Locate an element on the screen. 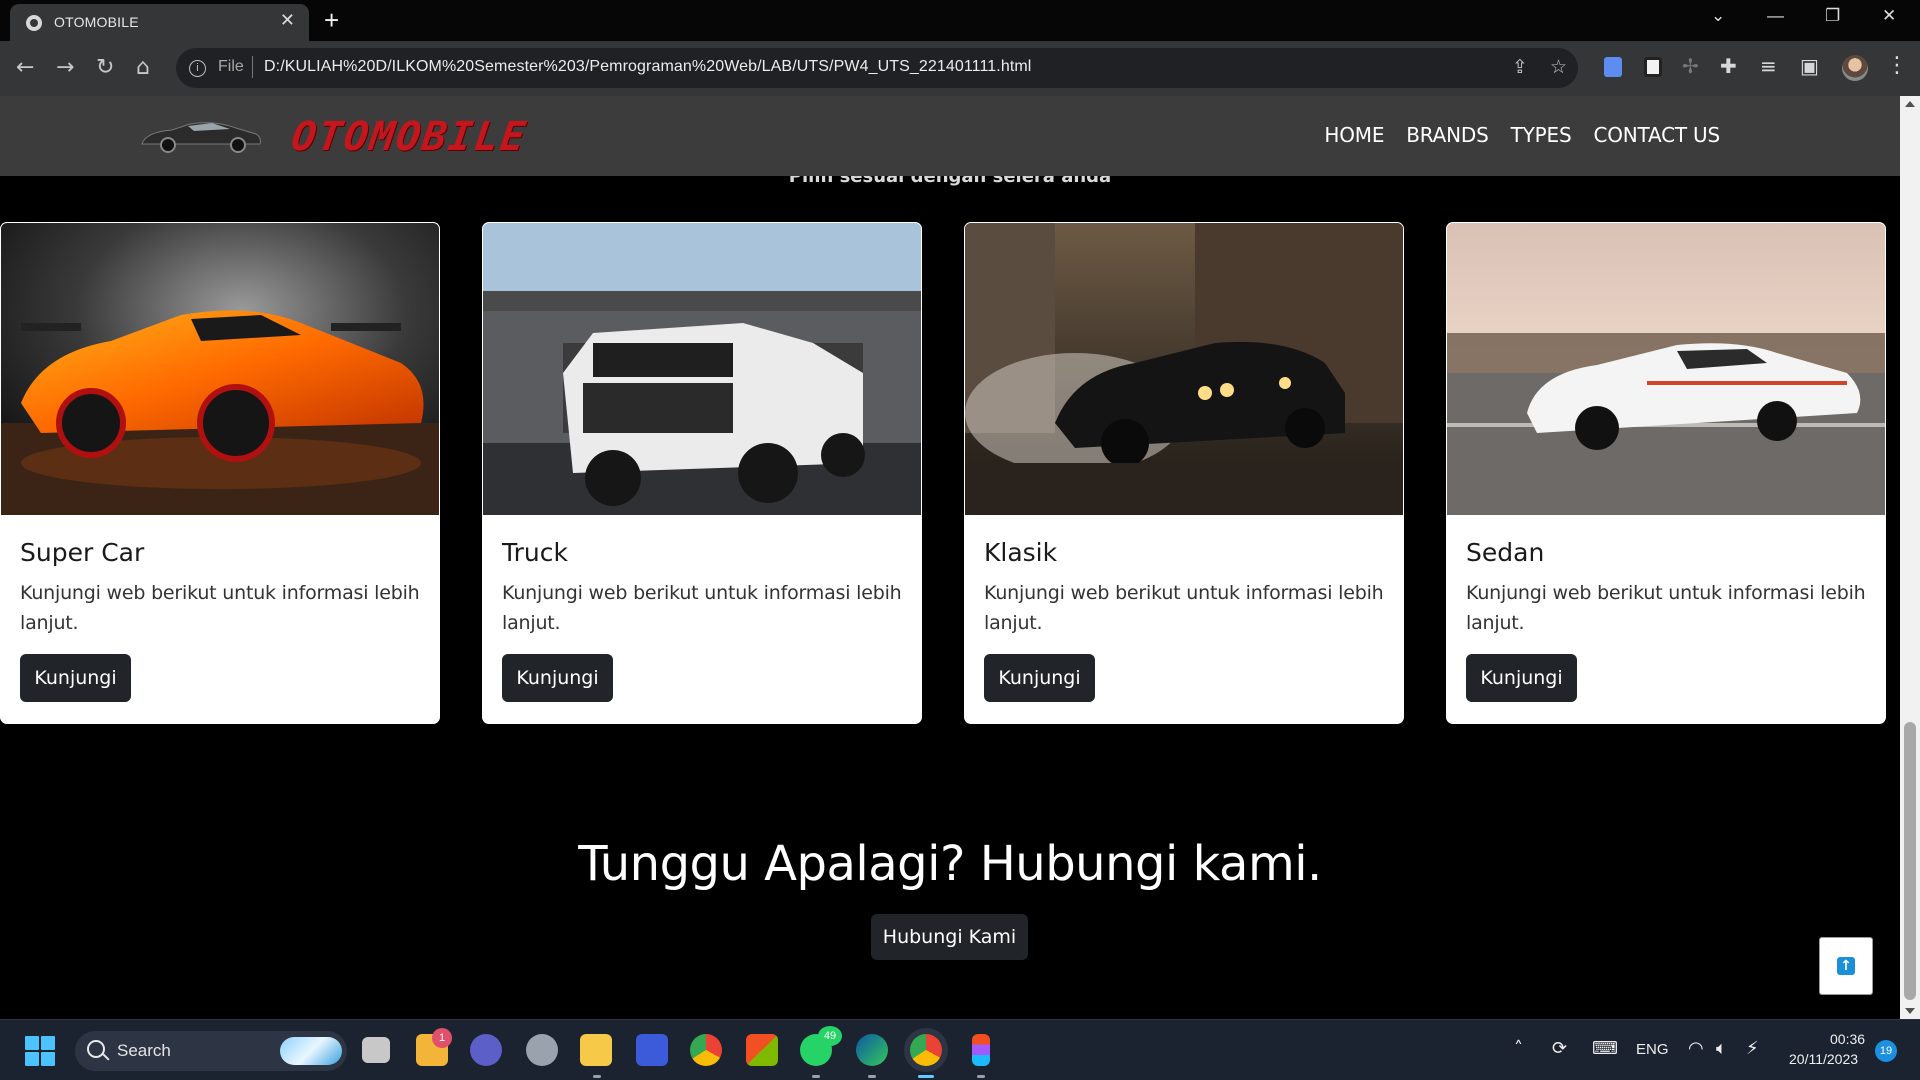 The height and width of the screenshot is (1080, 1920). clock-date: 20/11/2023 is located at coordinates (1823, 1059).